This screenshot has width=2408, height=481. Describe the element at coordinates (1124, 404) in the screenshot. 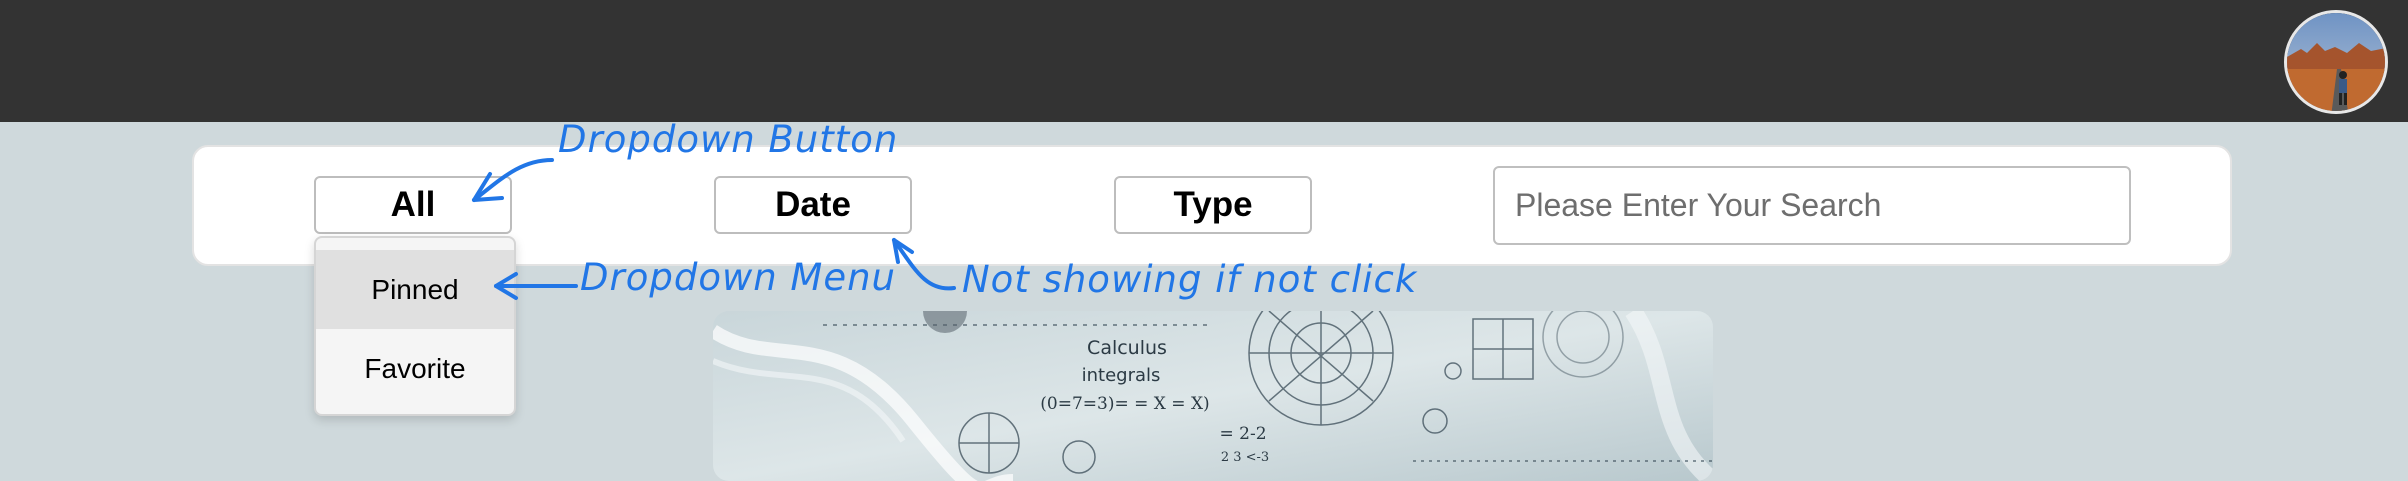

I see `banner-text-line: (0=7=3)= = X = X)` at that location.